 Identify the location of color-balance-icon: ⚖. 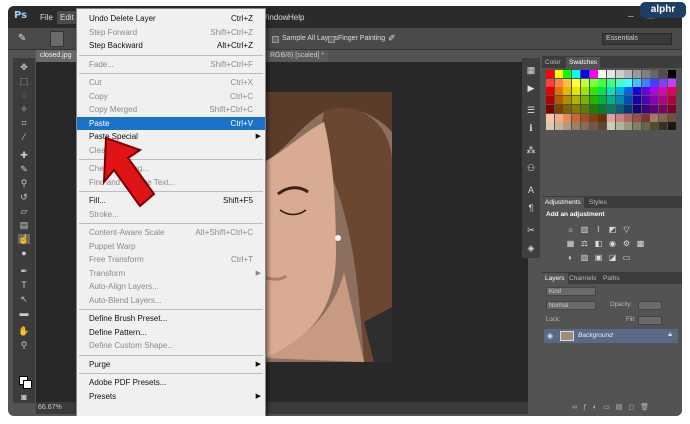
(584, 243).